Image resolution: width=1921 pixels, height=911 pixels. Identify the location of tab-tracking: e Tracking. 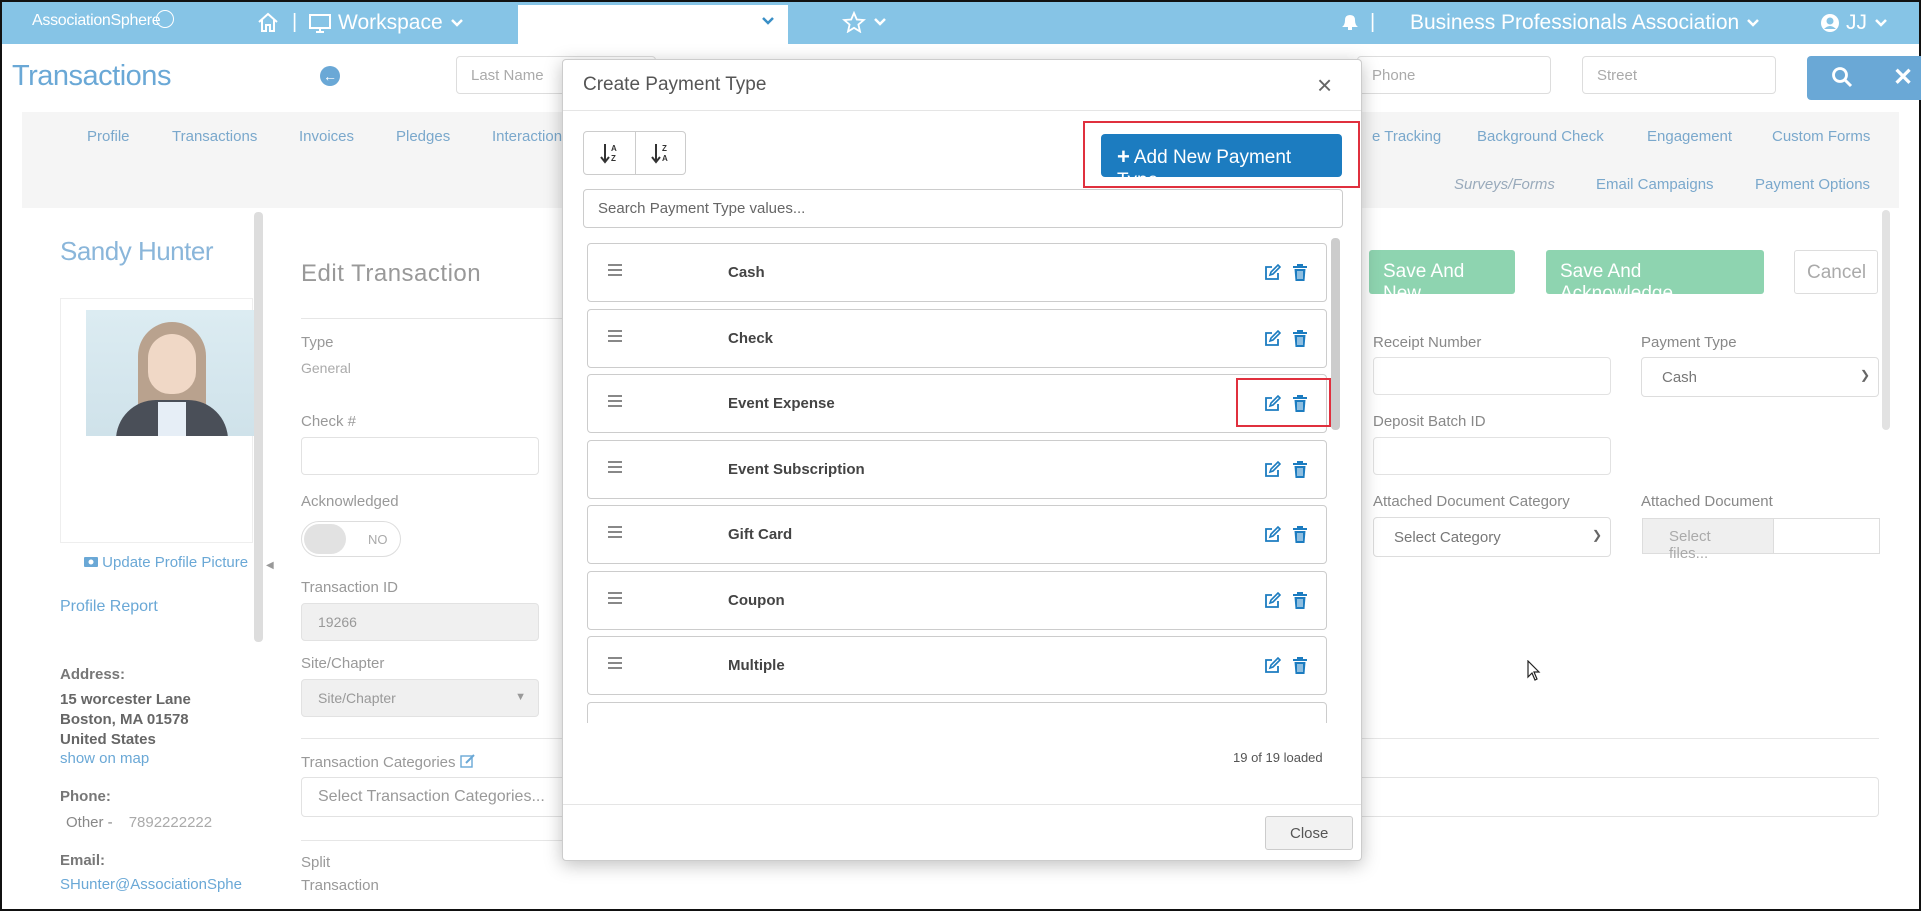
(1406, 136).